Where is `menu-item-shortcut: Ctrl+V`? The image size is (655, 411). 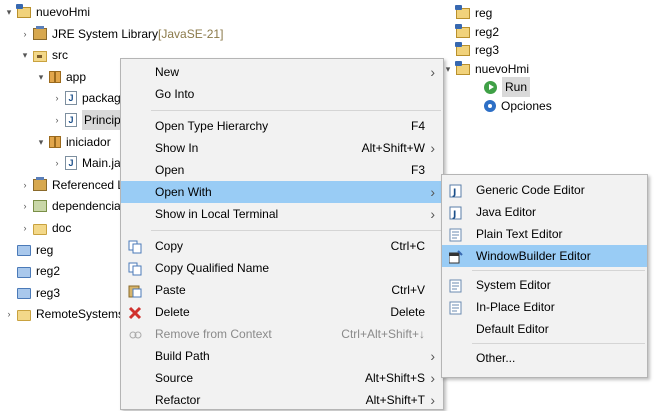 menu-item-shortcut: Ctrl+V is located at coordinates (408, 290).